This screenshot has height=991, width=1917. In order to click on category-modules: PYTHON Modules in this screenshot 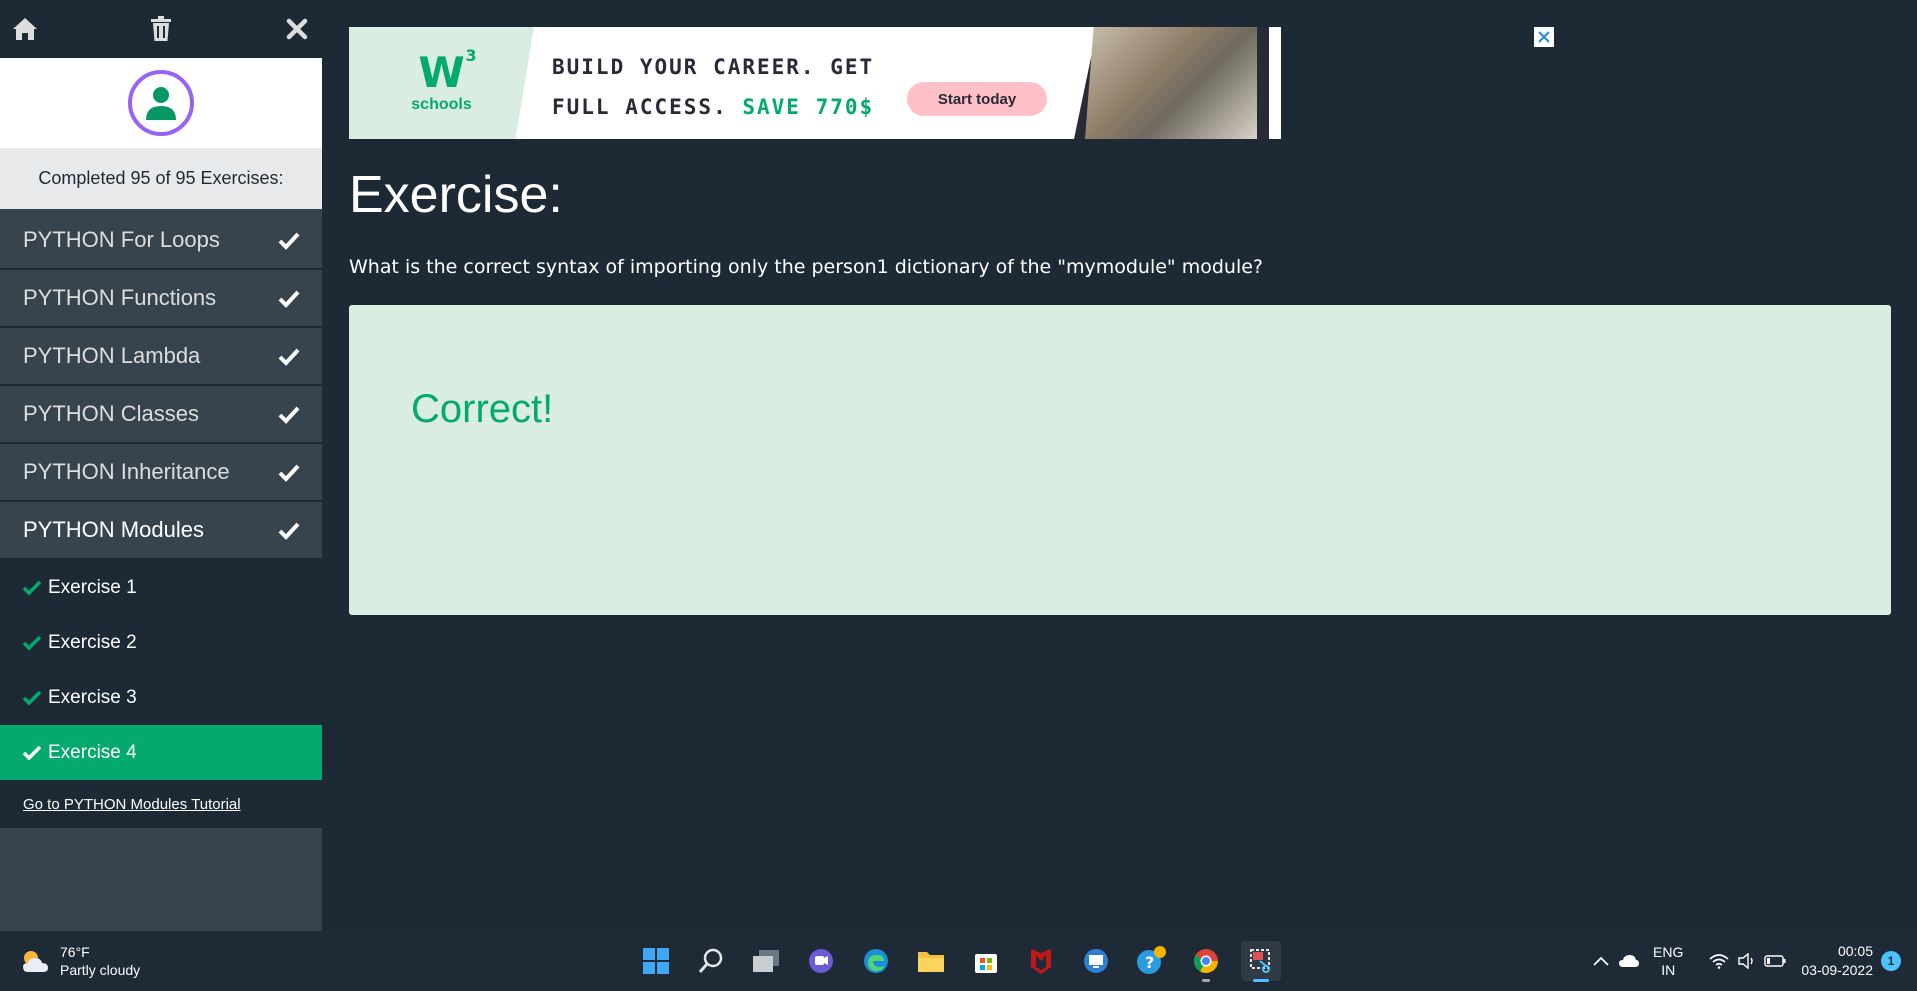, I will do `click(161, 531)`.